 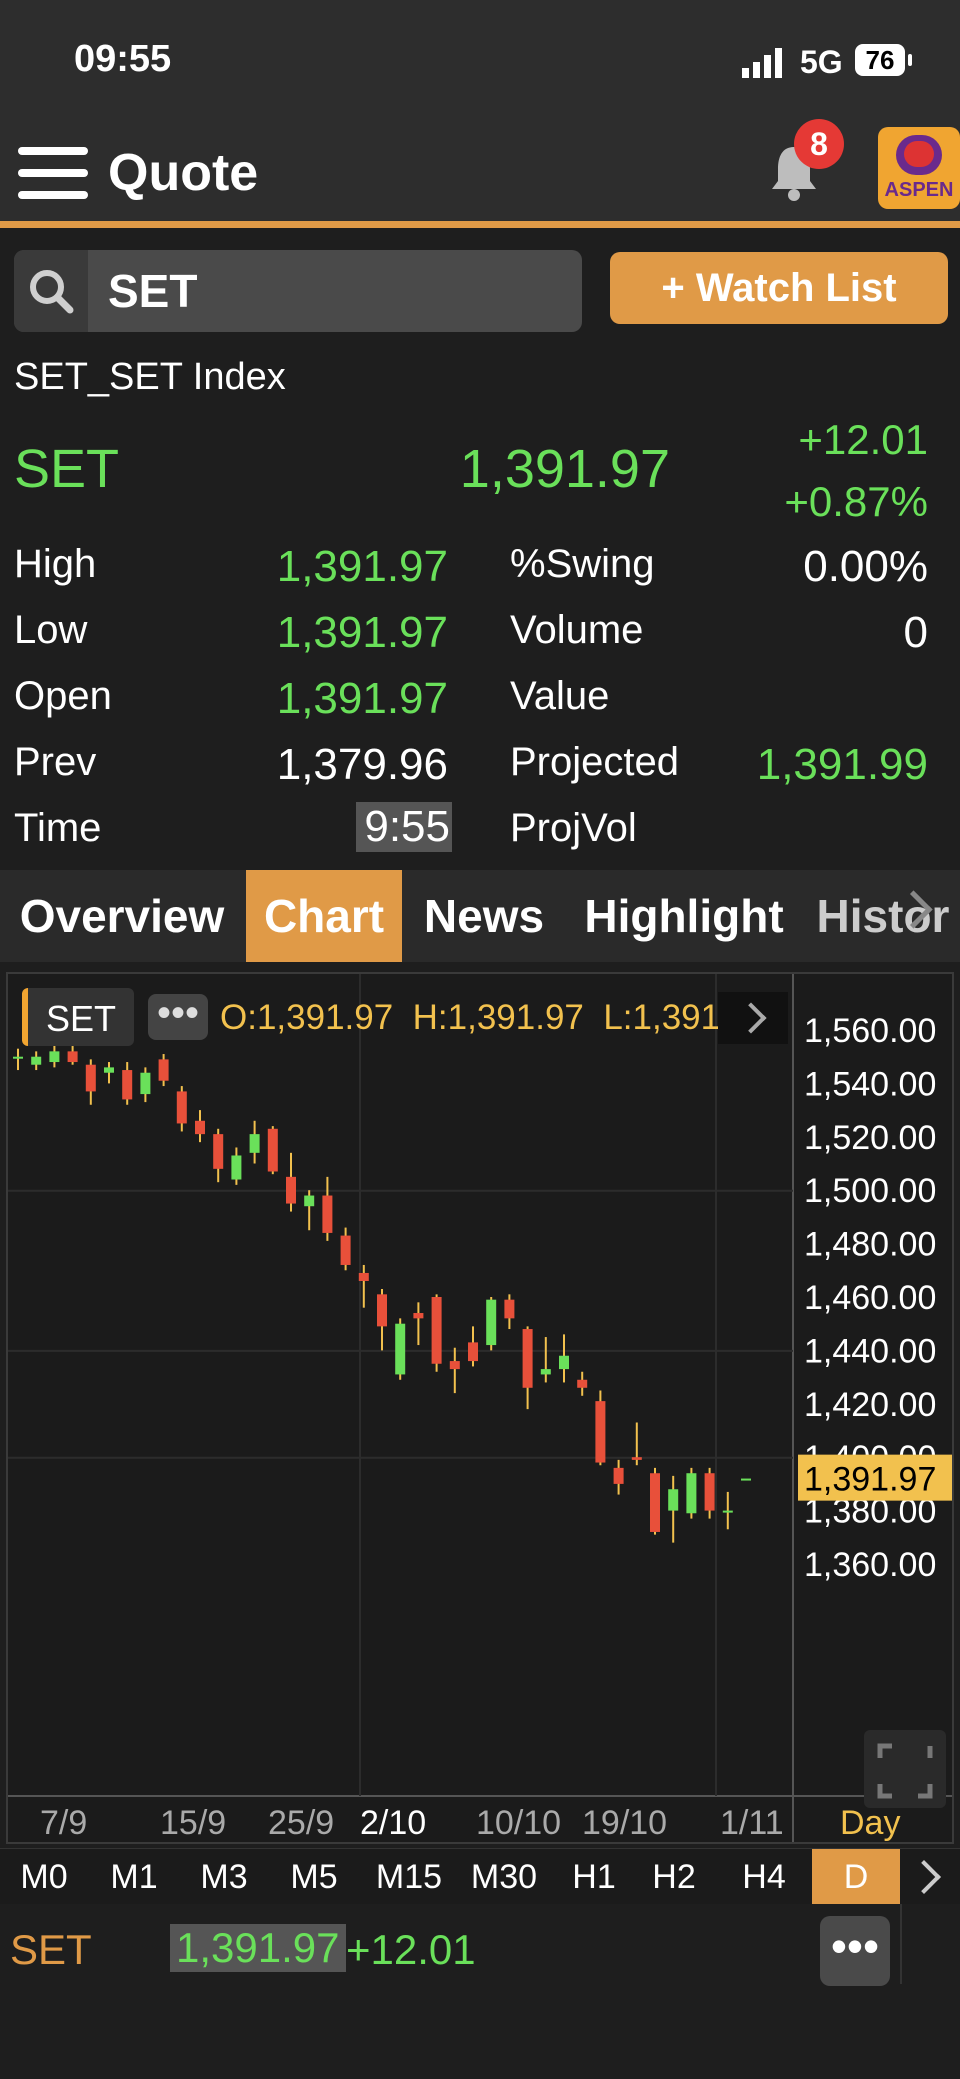 What do you see at coordinates (81, 1018) in the screenshot?
I see `chart-symbol-label: SET` at bounding box center [81, 1018].